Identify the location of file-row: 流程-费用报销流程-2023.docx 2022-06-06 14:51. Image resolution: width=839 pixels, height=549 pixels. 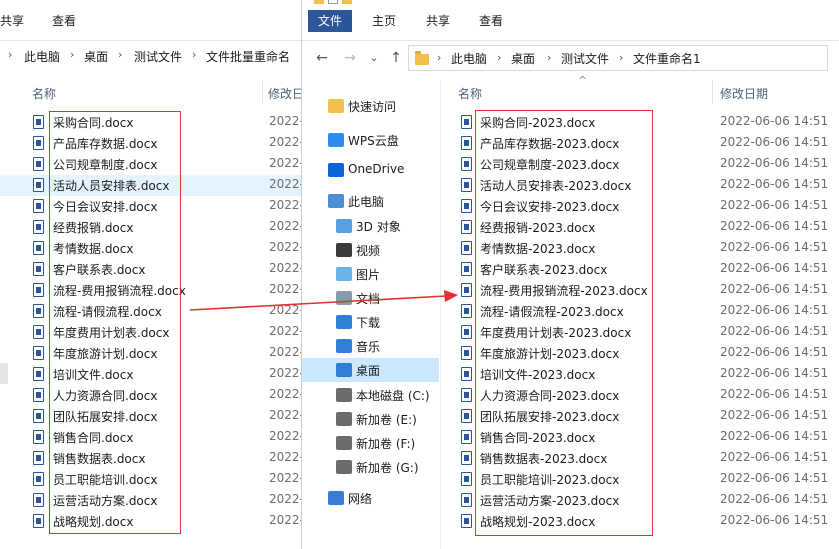
(640, 290).